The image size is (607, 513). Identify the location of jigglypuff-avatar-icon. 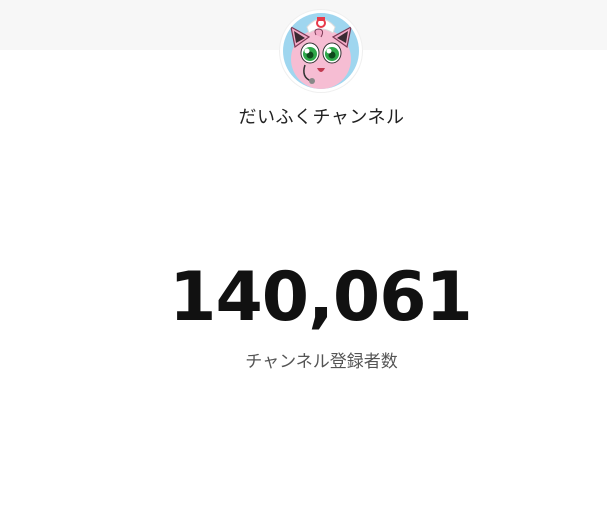
(321, 51).